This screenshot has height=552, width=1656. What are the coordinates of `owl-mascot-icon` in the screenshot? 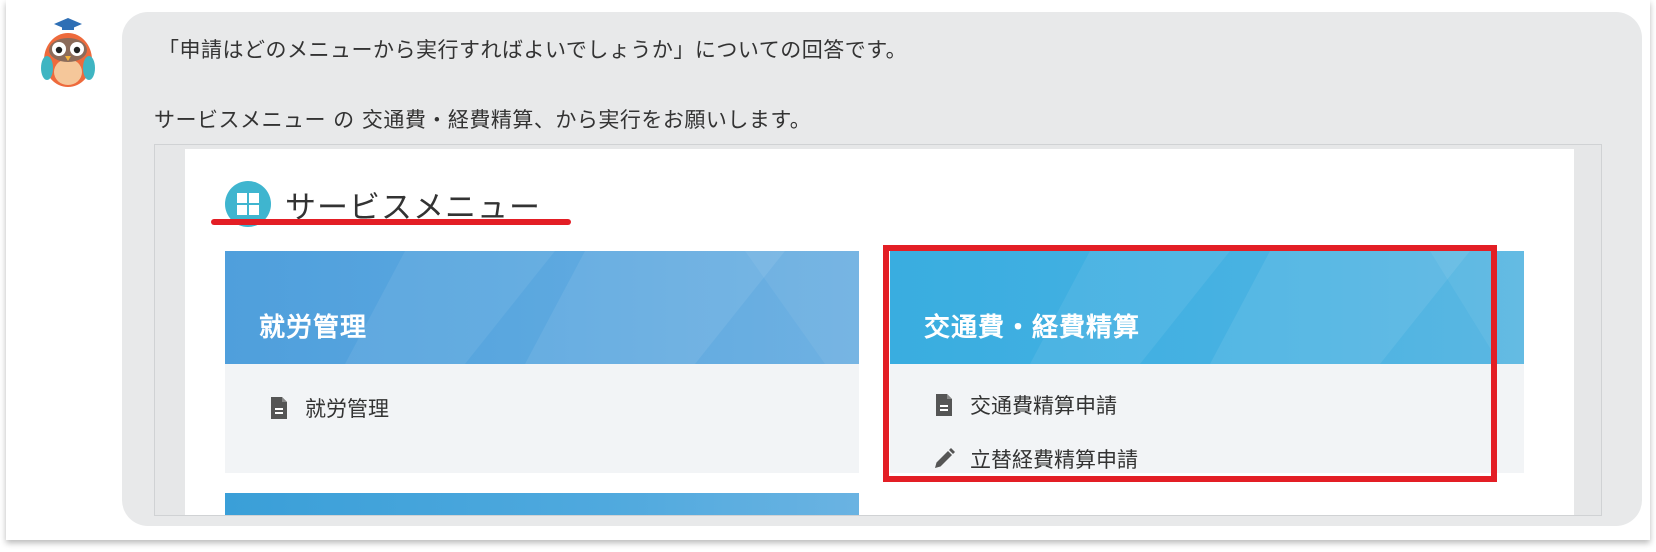 It's located at (68, 54).